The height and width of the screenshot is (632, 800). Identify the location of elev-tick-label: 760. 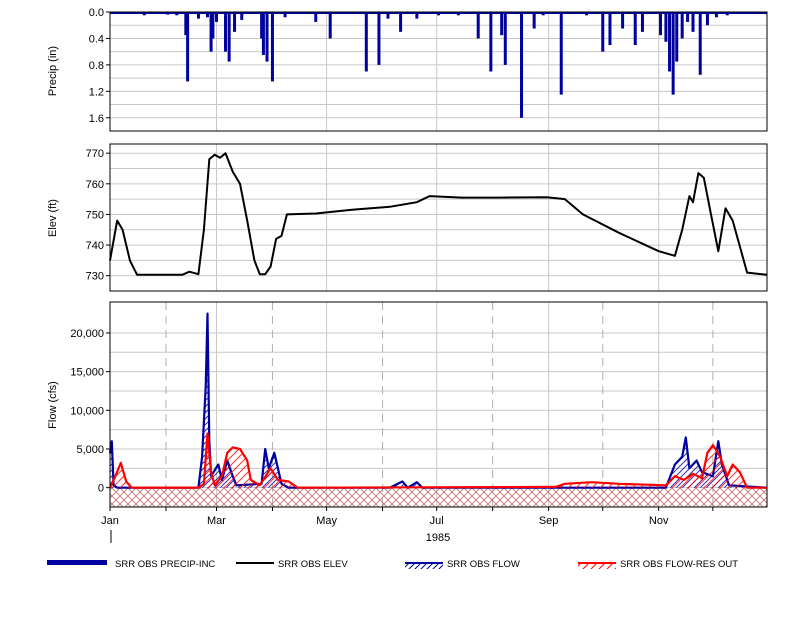
(95, 185).